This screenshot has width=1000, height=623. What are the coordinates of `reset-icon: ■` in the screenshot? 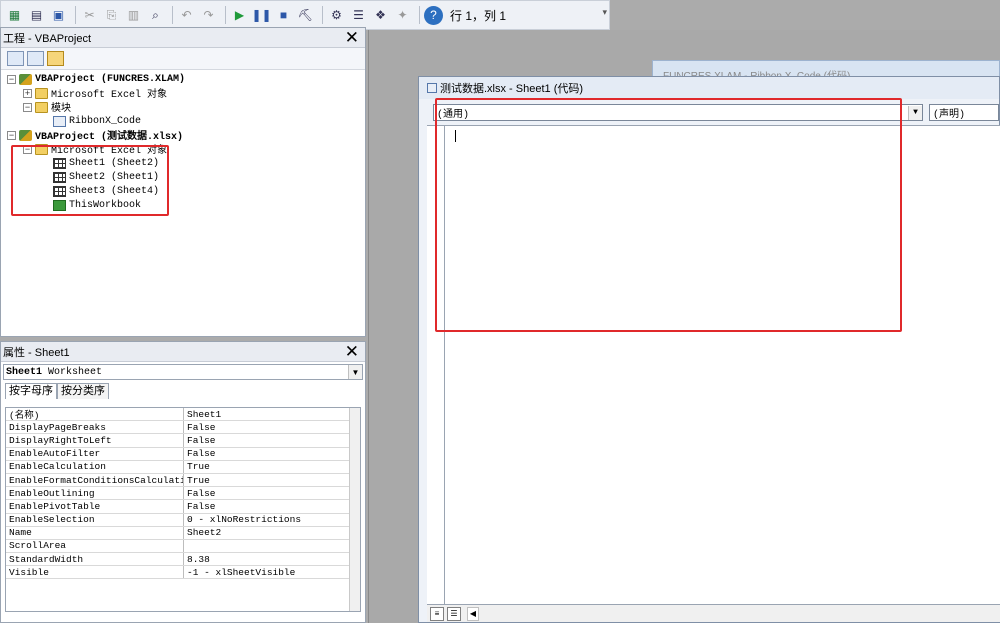 It's located at (283, 15).